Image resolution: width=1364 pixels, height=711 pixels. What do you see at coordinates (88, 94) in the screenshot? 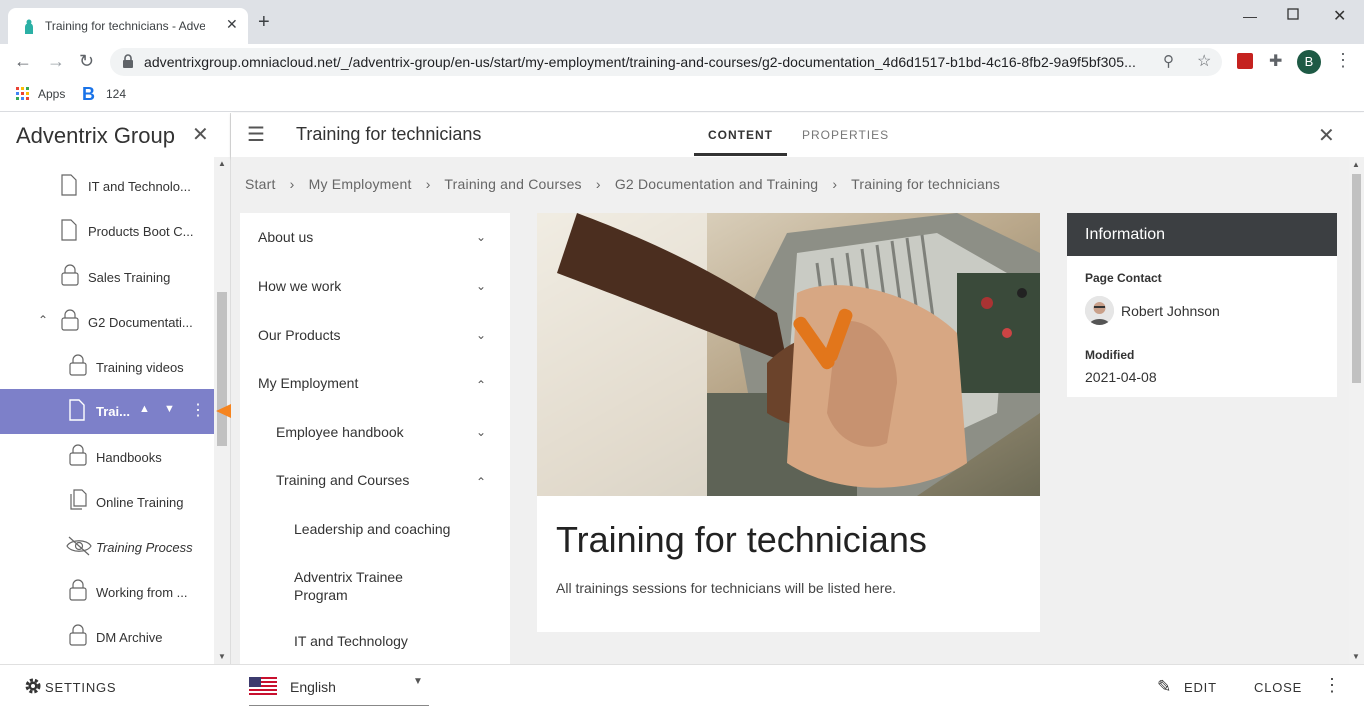
I see `bookmark-b-icon: B` at bounding box center [88, 94].